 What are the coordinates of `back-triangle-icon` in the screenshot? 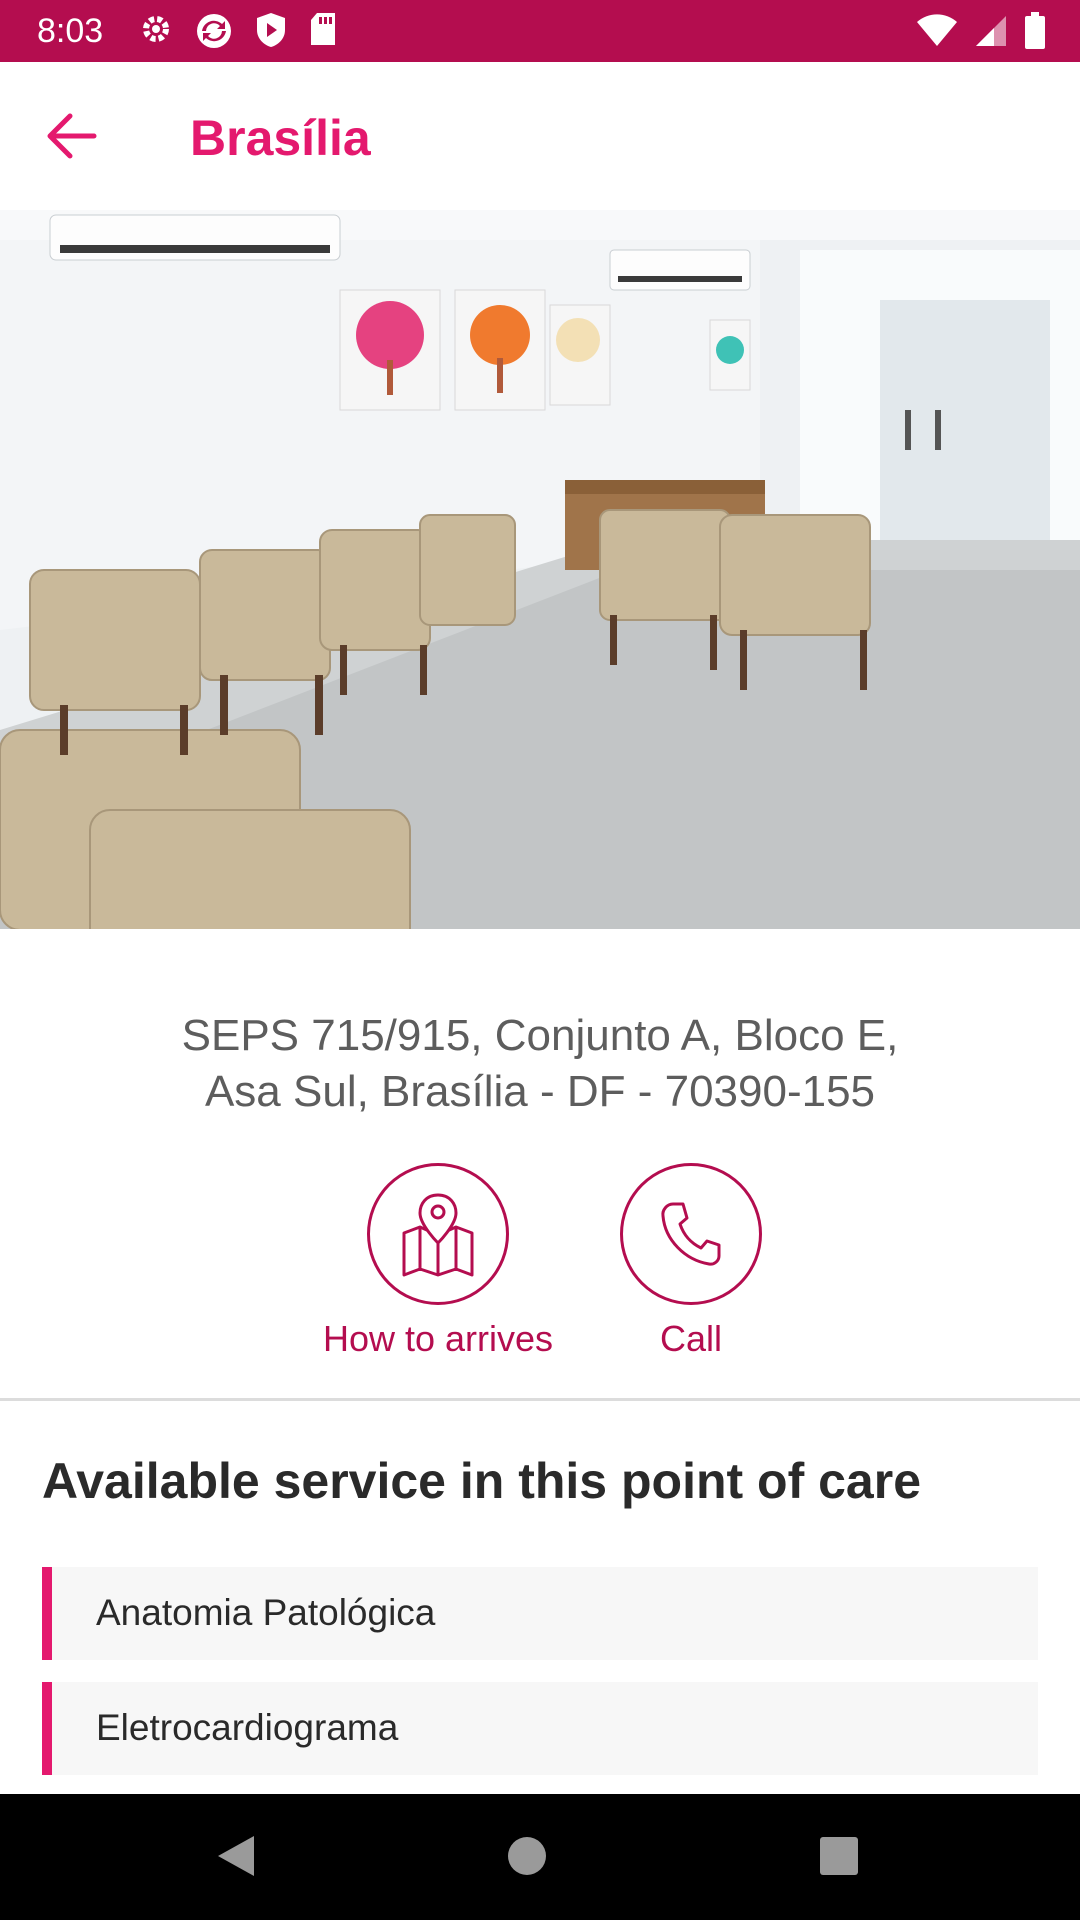 It's located at (236, 1856).